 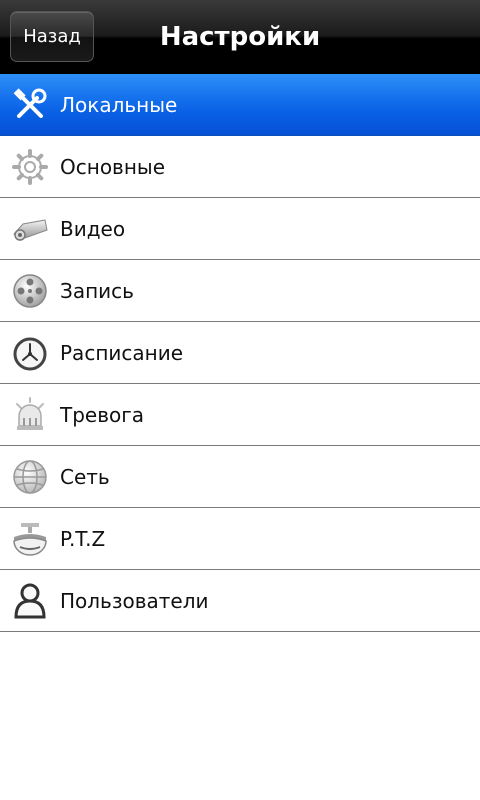 What do you see at coordinates (240, 229) in the screenshot?
I see `menu-item-video: Видео` at bounding box center [240, 229].